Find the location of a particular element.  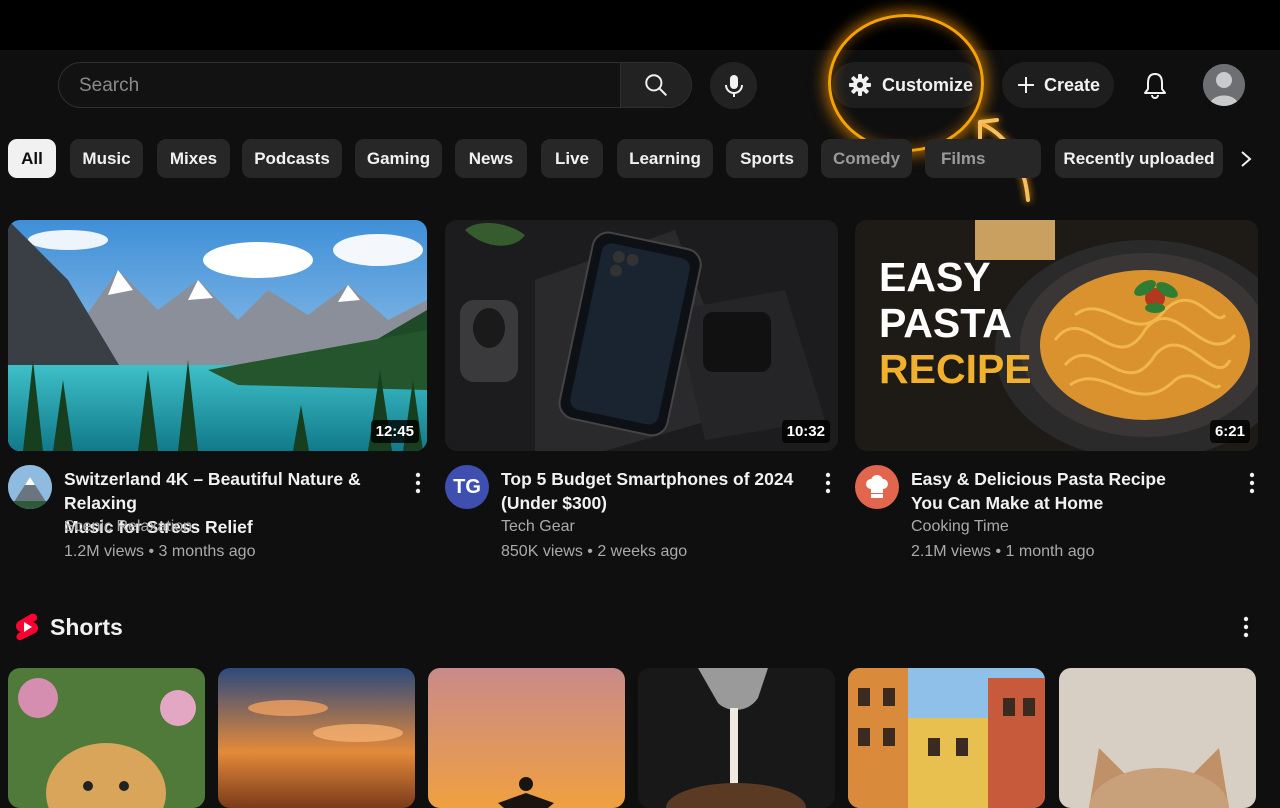

chip-recently-uploaded: Recently uploaded is located at coordinates (1139, 158).